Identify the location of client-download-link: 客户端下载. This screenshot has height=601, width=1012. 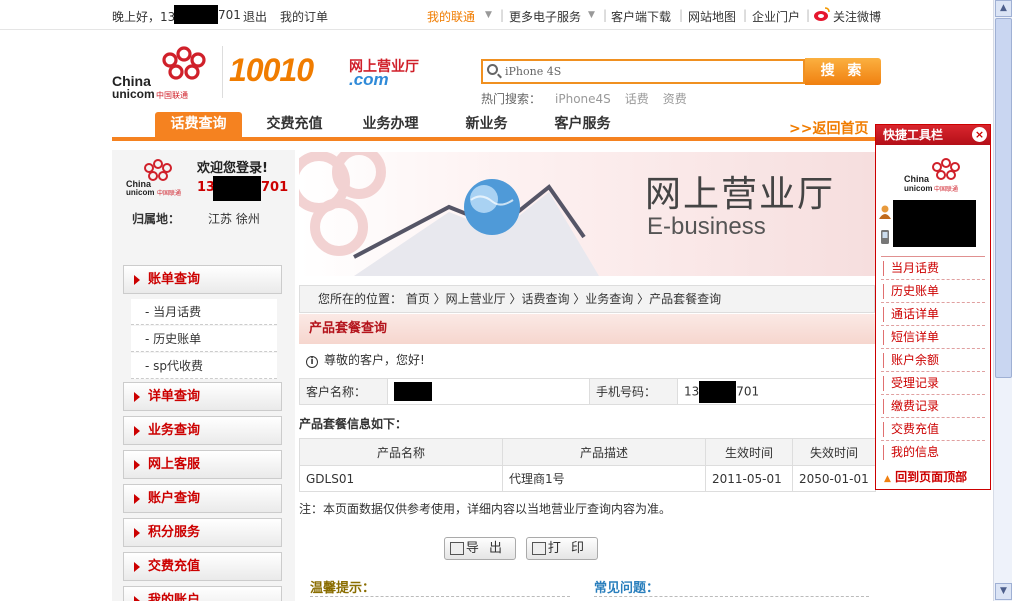
(641, 16).